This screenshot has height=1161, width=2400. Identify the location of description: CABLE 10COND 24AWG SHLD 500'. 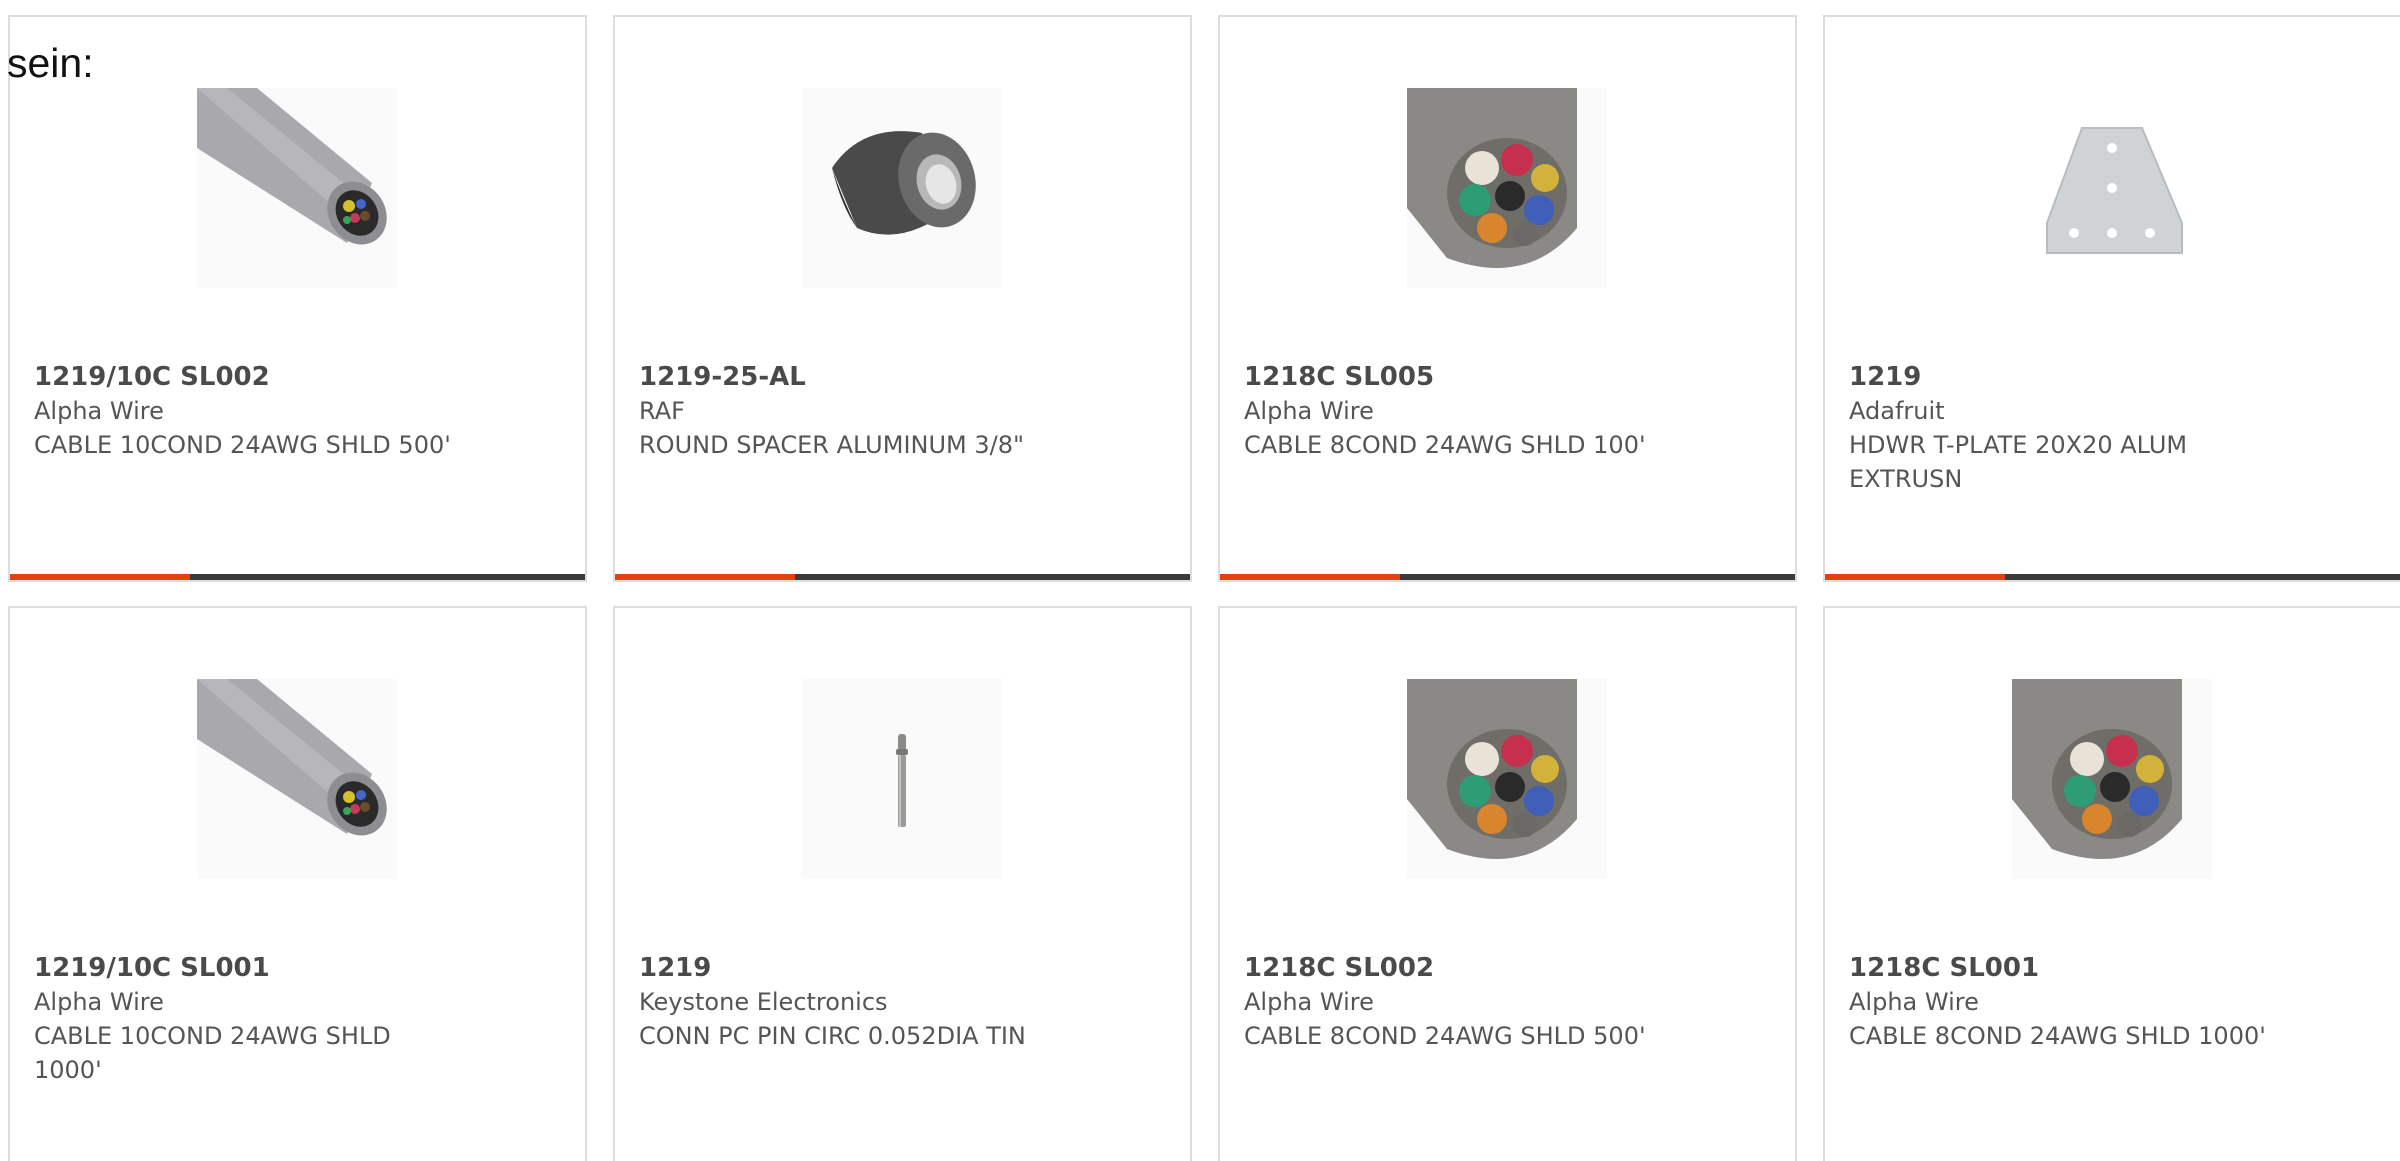
(242, 445).